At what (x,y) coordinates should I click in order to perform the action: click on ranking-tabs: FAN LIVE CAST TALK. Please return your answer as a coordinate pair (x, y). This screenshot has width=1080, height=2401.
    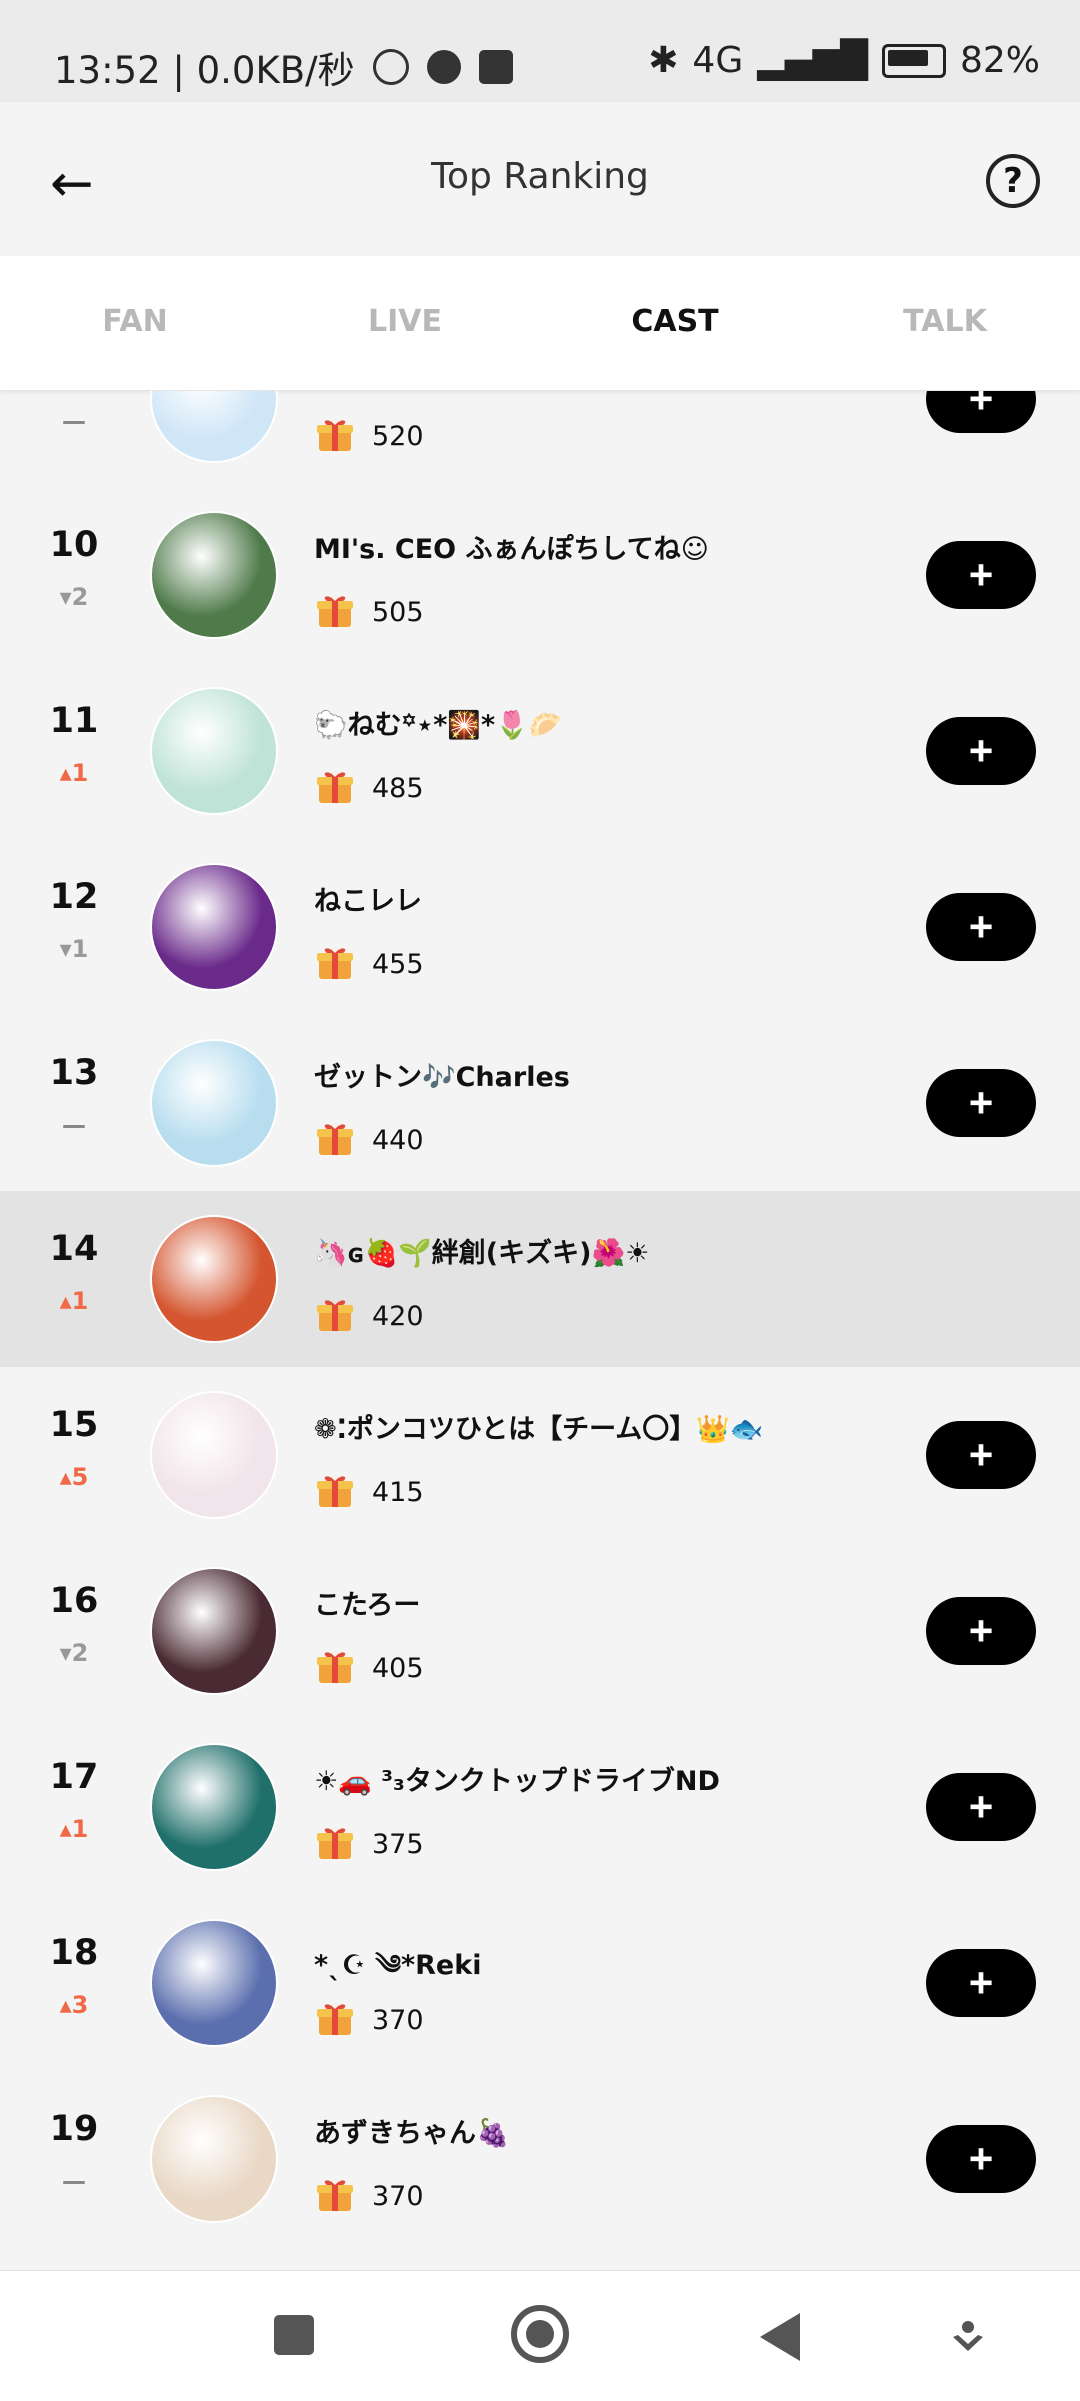
    Looking at the image, I should click on (540, 323).